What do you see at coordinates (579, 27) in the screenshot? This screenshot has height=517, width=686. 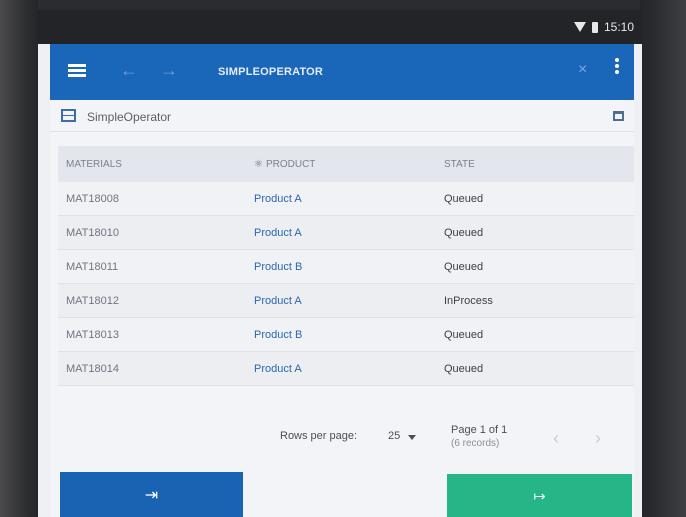 I see `wifi-icon` at bounding box center [579, 27].